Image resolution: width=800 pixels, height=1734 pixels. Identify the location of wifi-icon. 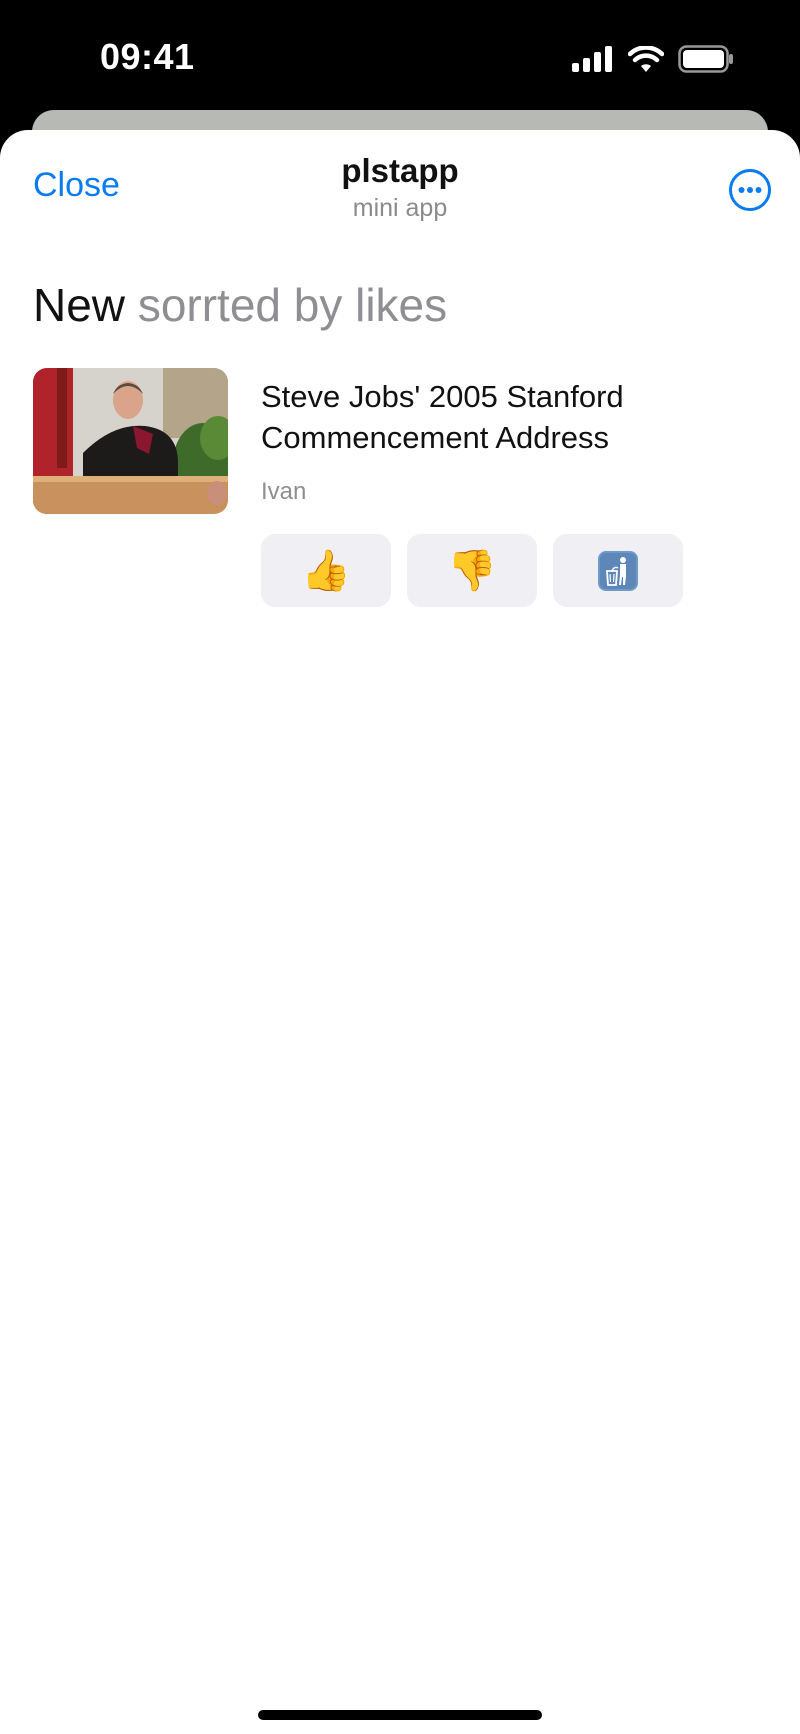
(646, 58).